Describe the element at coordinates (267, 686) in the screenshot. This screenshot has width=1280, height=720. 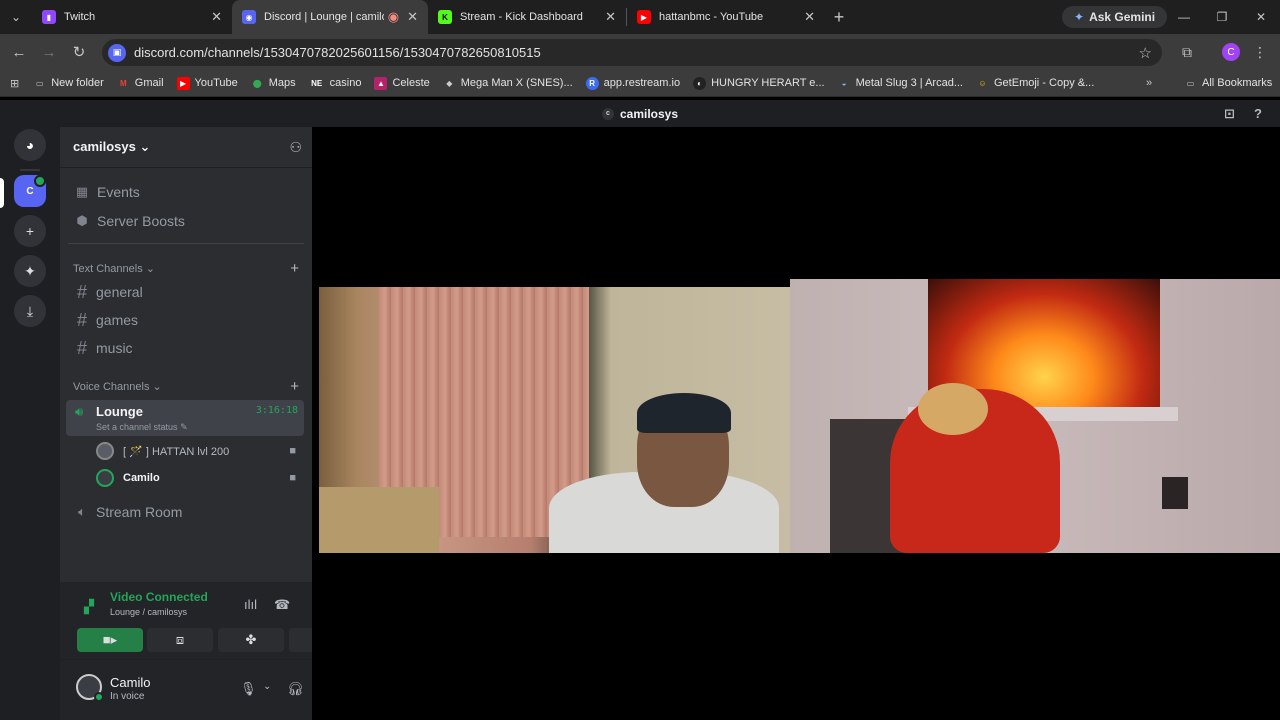
I see `chevron-down-icon: ⌄` at that location.